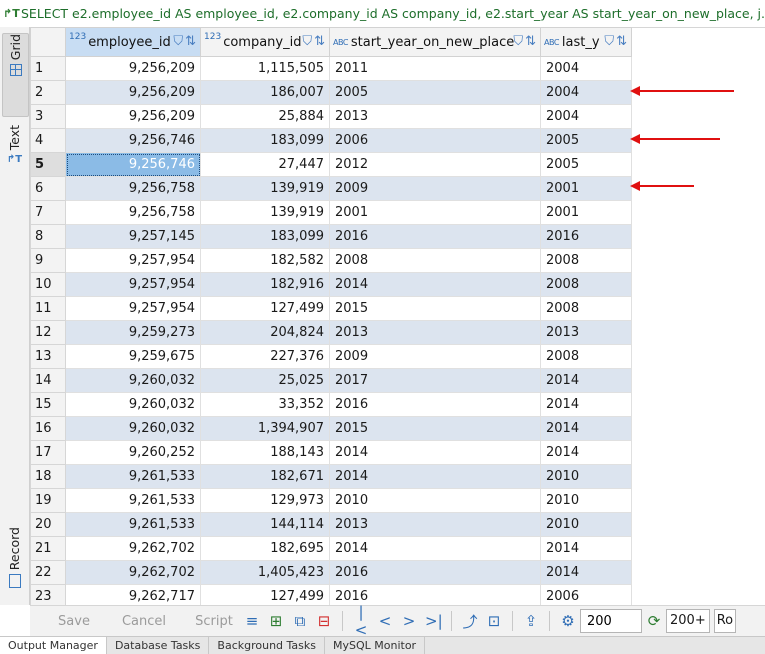  I want to click on delete-row-icon: ⊟, so click(324, 621).